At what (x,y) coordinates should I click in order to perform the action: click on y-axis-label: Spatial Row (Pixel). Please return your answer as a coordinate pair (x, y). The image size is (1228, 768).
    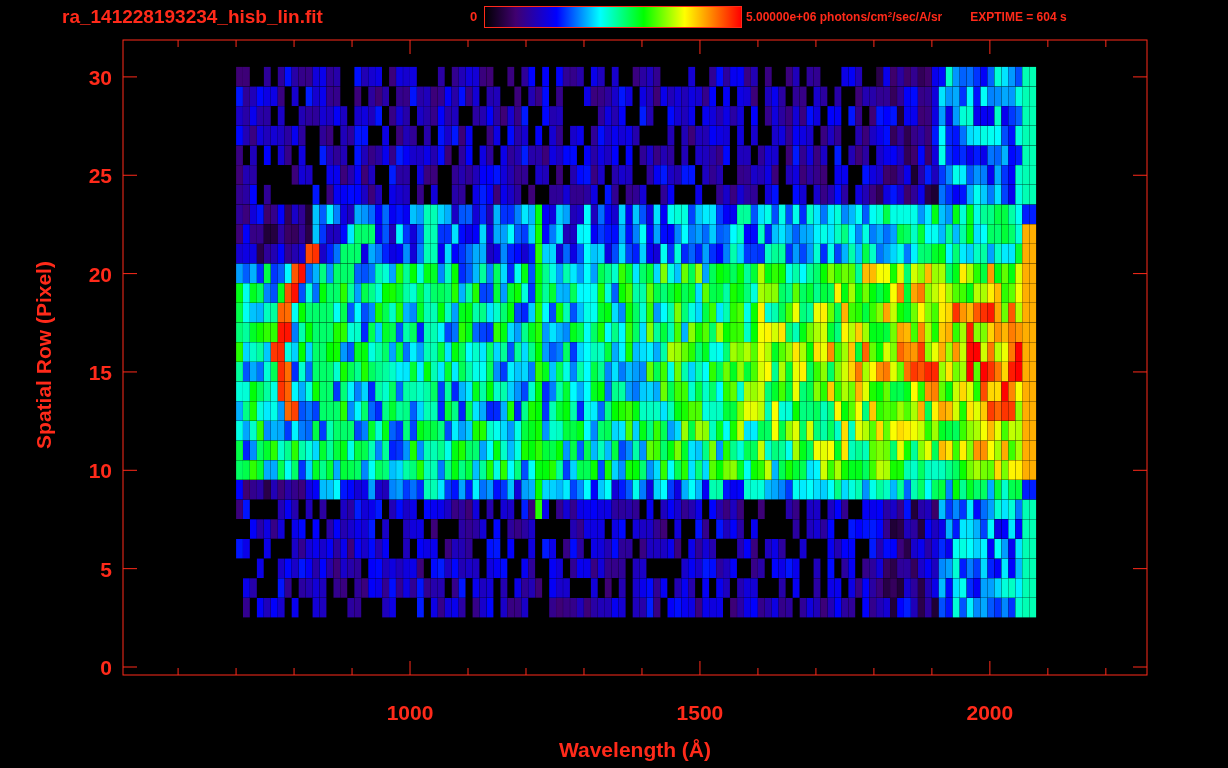
    Looking at the image, I should click on (43, 355).